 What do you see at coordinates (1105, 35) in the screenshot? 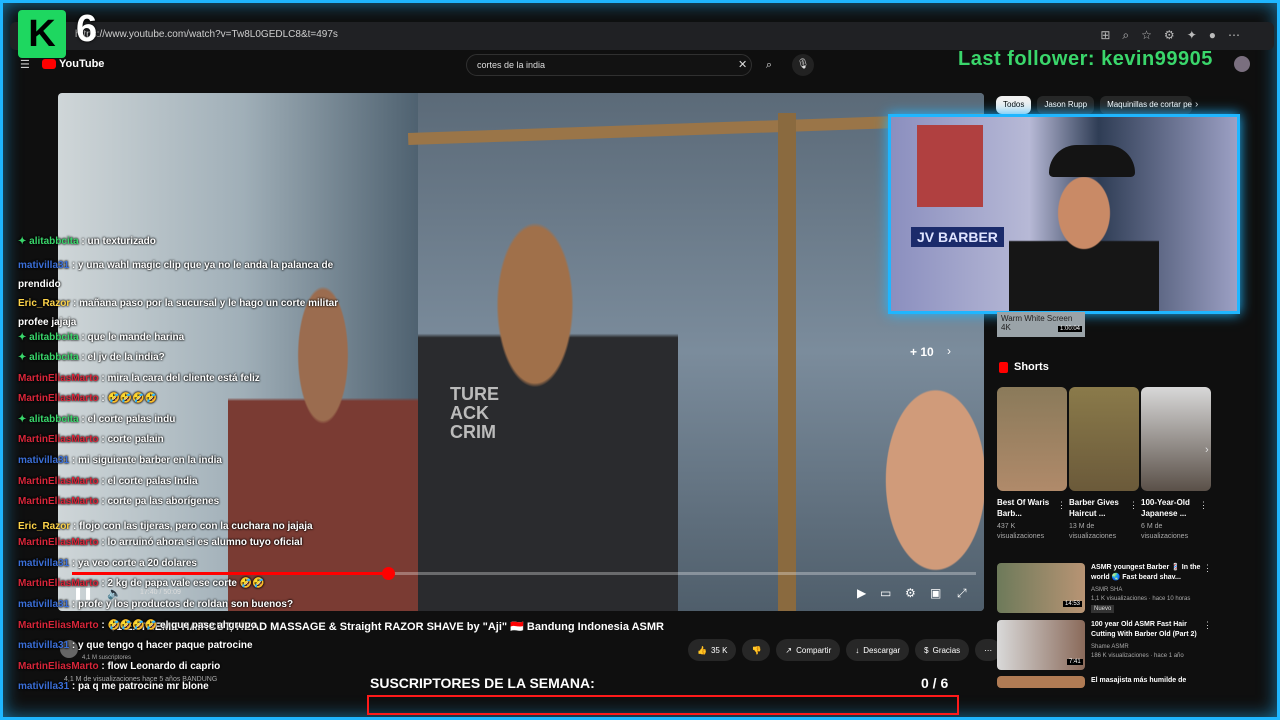
I see `extension-icon: ⊞` at bounding box center [1105, 35].